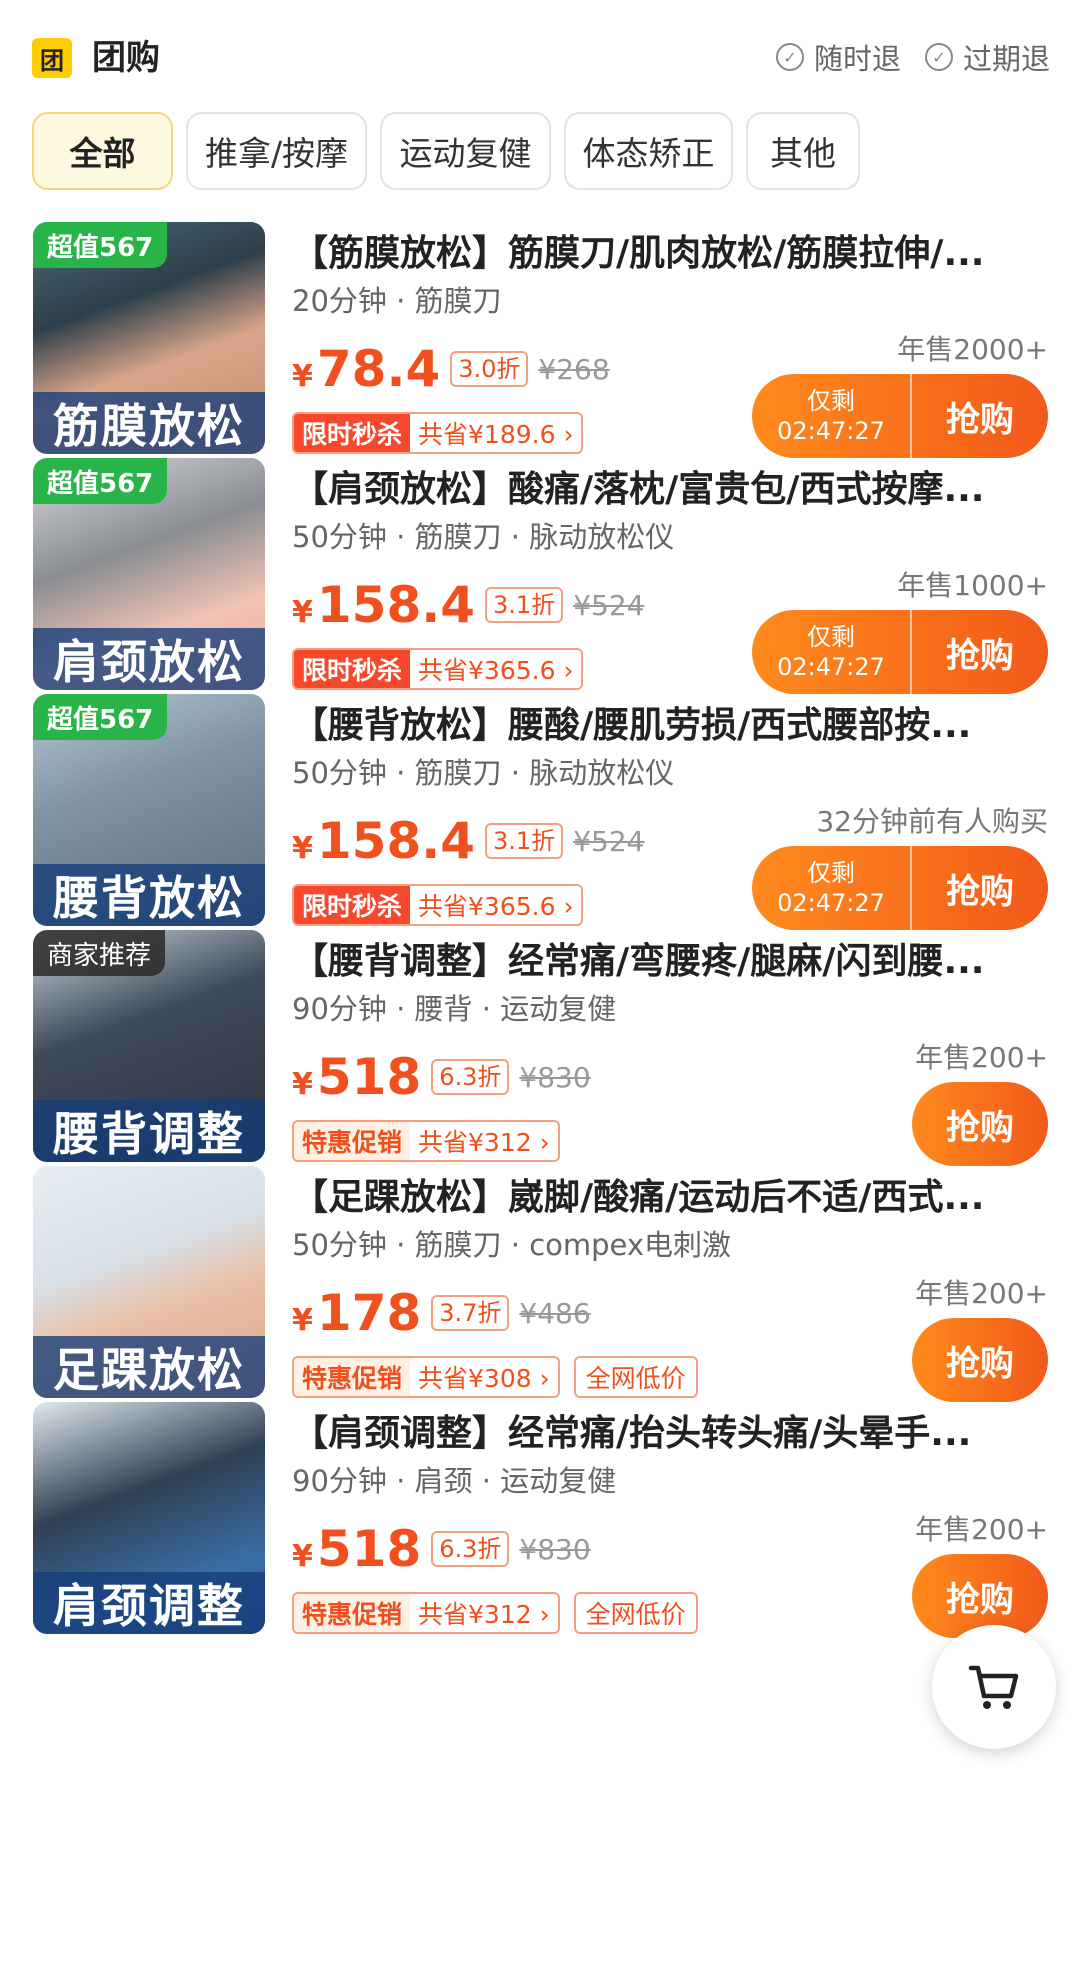  I want to click on promo-row: 特惠促销 共省¥312 ›, so click(426, 1141).